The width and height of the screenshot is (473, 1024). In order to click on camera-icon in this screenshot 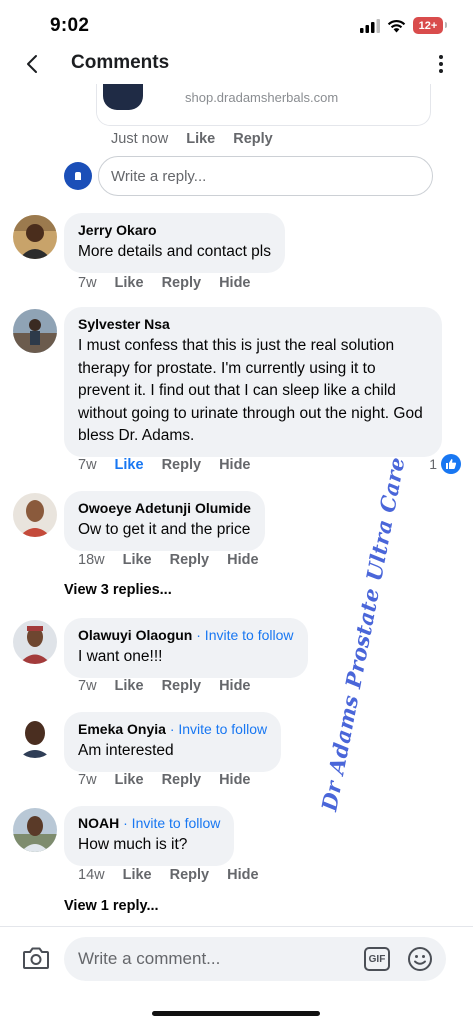, I will do `click(36, 958)`.